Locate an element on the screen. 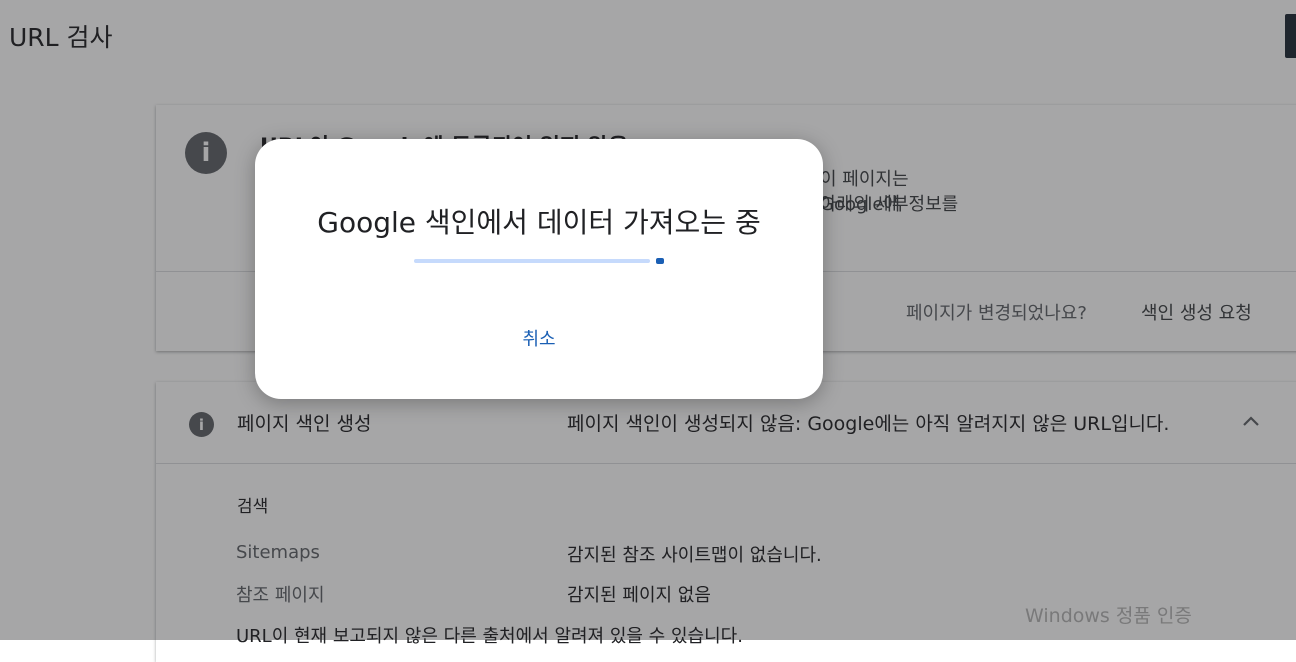 This screenshot has height=662, width=1296. progress-bar-indicator is located at coordinates (660, 261).